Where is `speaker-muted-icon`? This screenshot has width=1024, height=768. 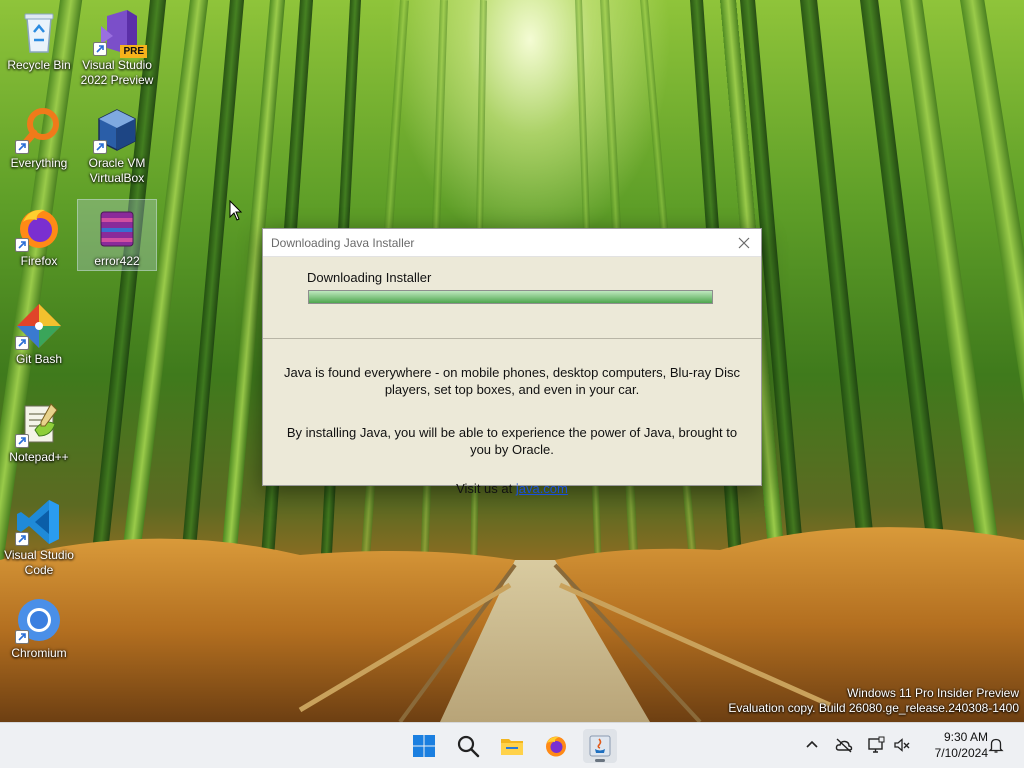
speaker-muted-icon is located at coordinates (902, 745).